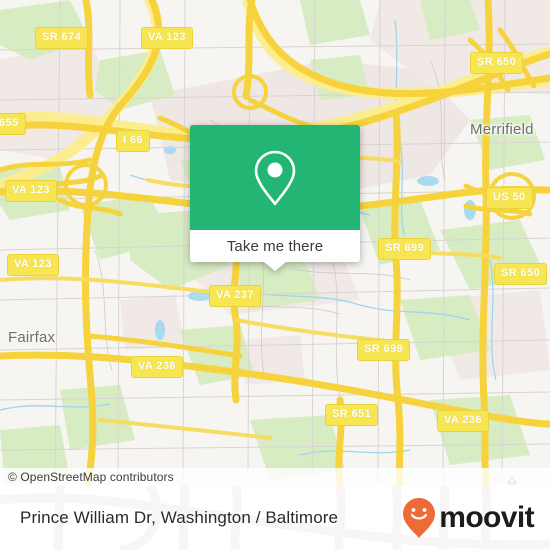 This screenshot has width=550, height=550. What do you see at coordinates (13, 124) in the screenshot?
I see `road-shield: 655` at bounding box center [13, 124].